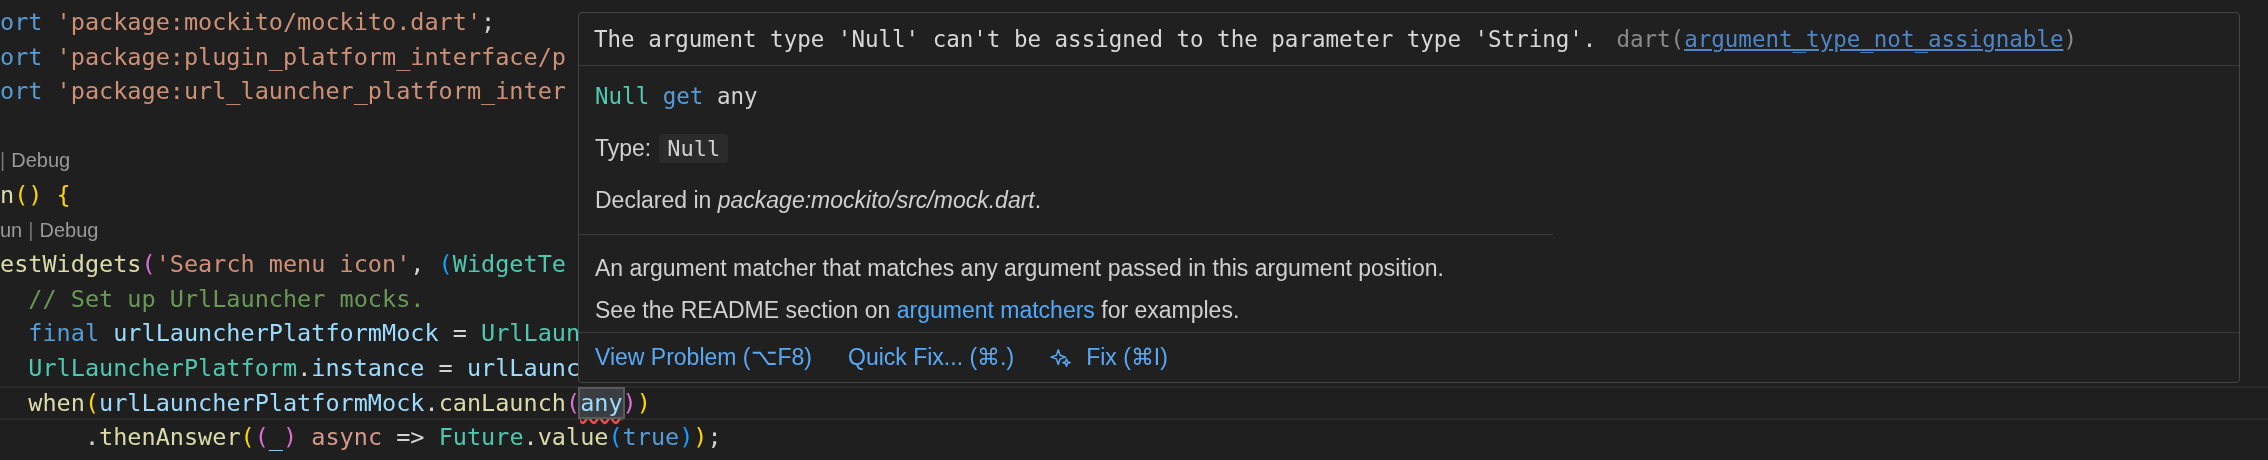 This screenshot has width=2268, height=460. Describe the element at coordinates (248, 22) in the screenshot. I see `code-line: ort 'package:mockito/mockito.dart';` at that location.